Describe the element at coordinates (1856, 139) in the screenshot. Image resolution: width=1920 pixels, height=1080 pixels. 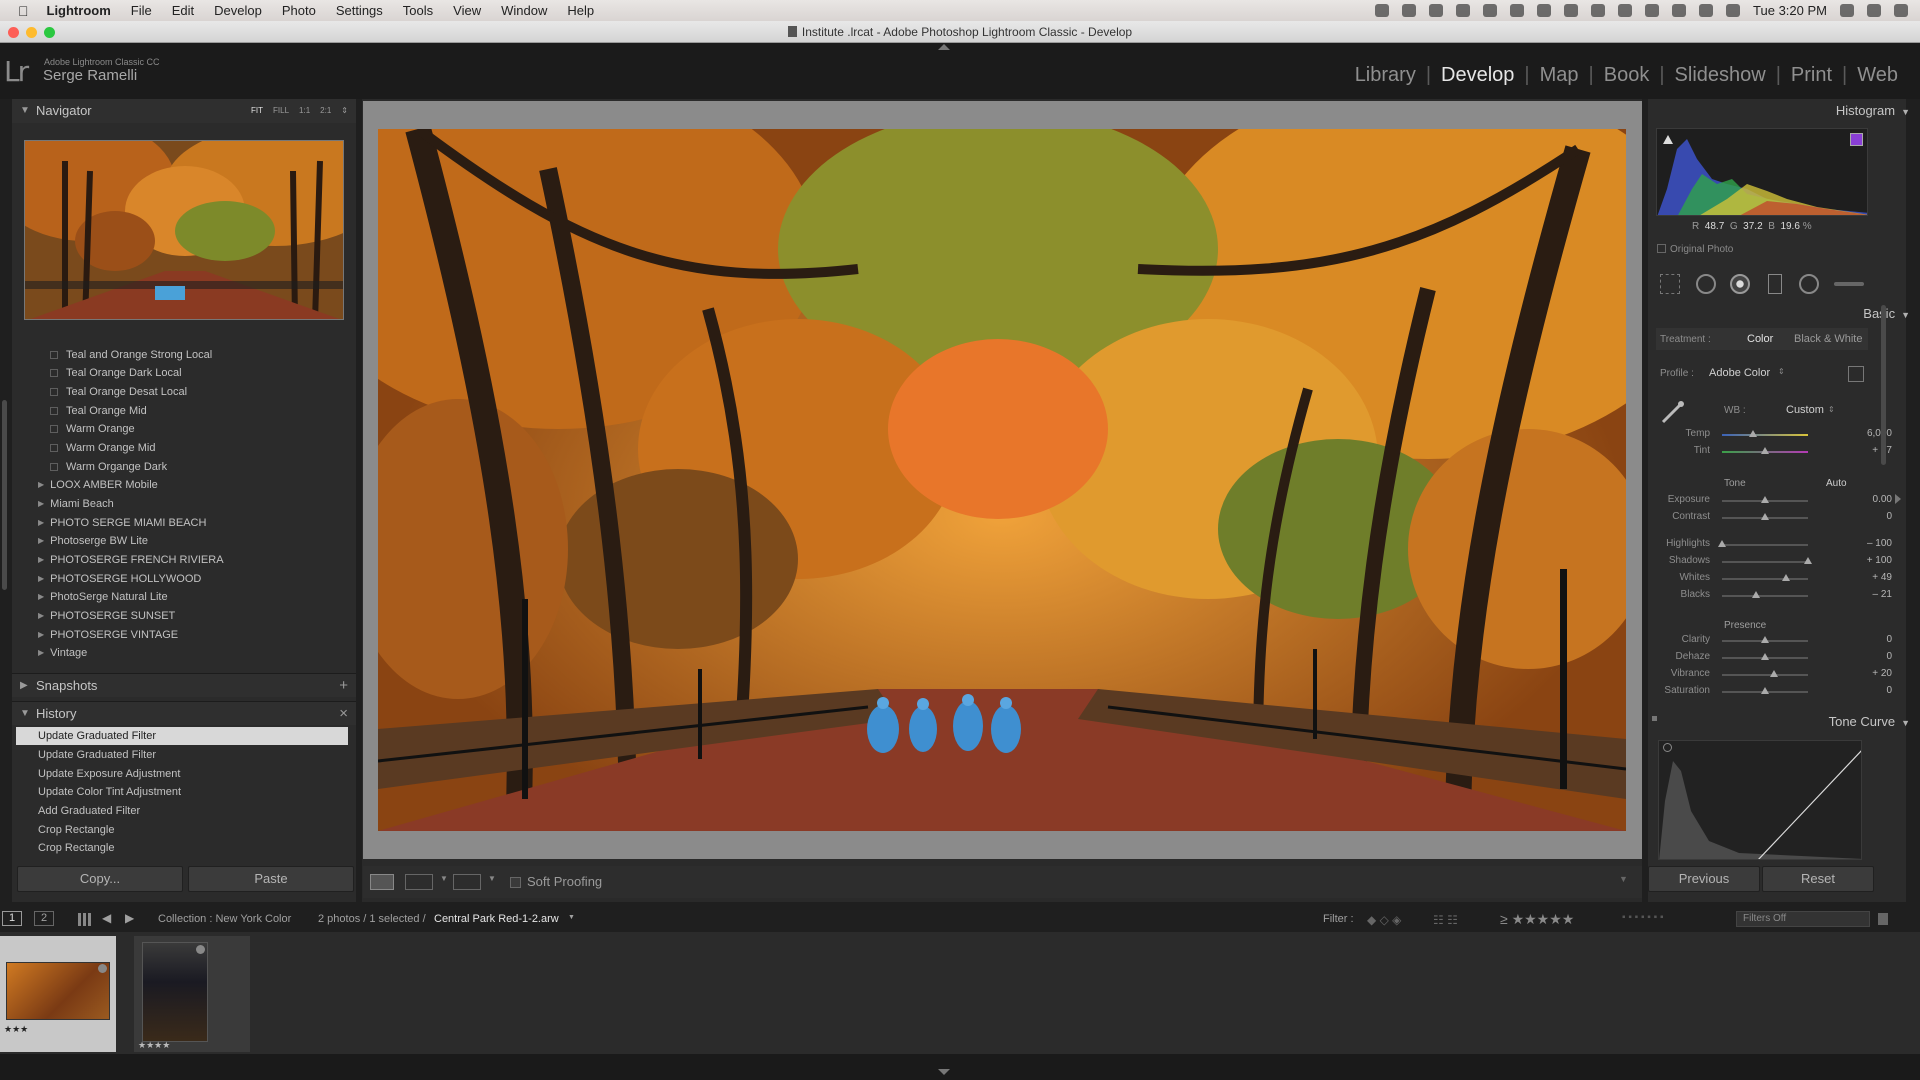
I see `highlight-clipping-indicator` at that location.